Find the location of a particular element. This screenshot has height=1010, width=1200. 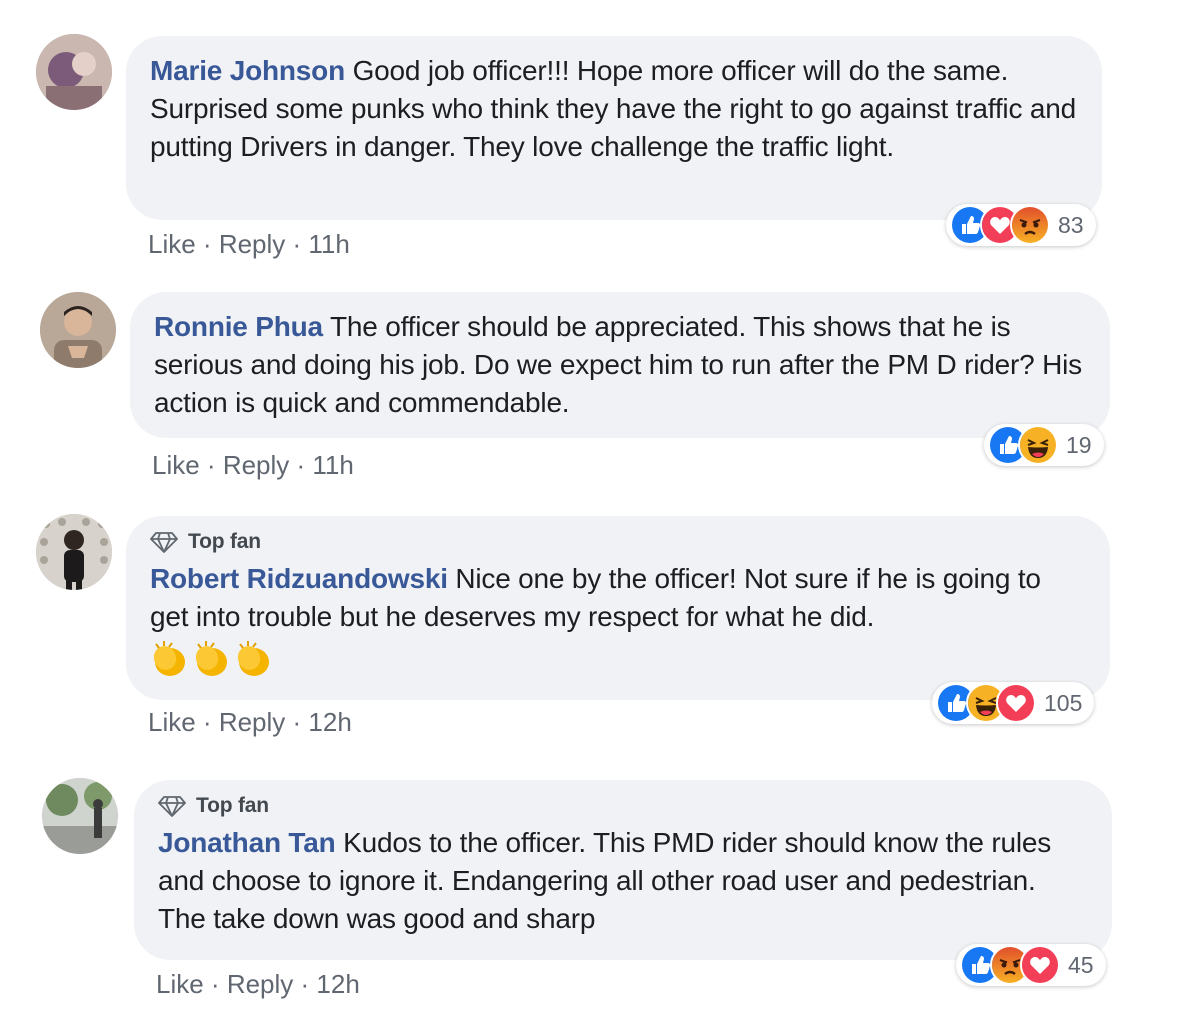

reaction-summary: 105 is located at coordinates (1013, 703).